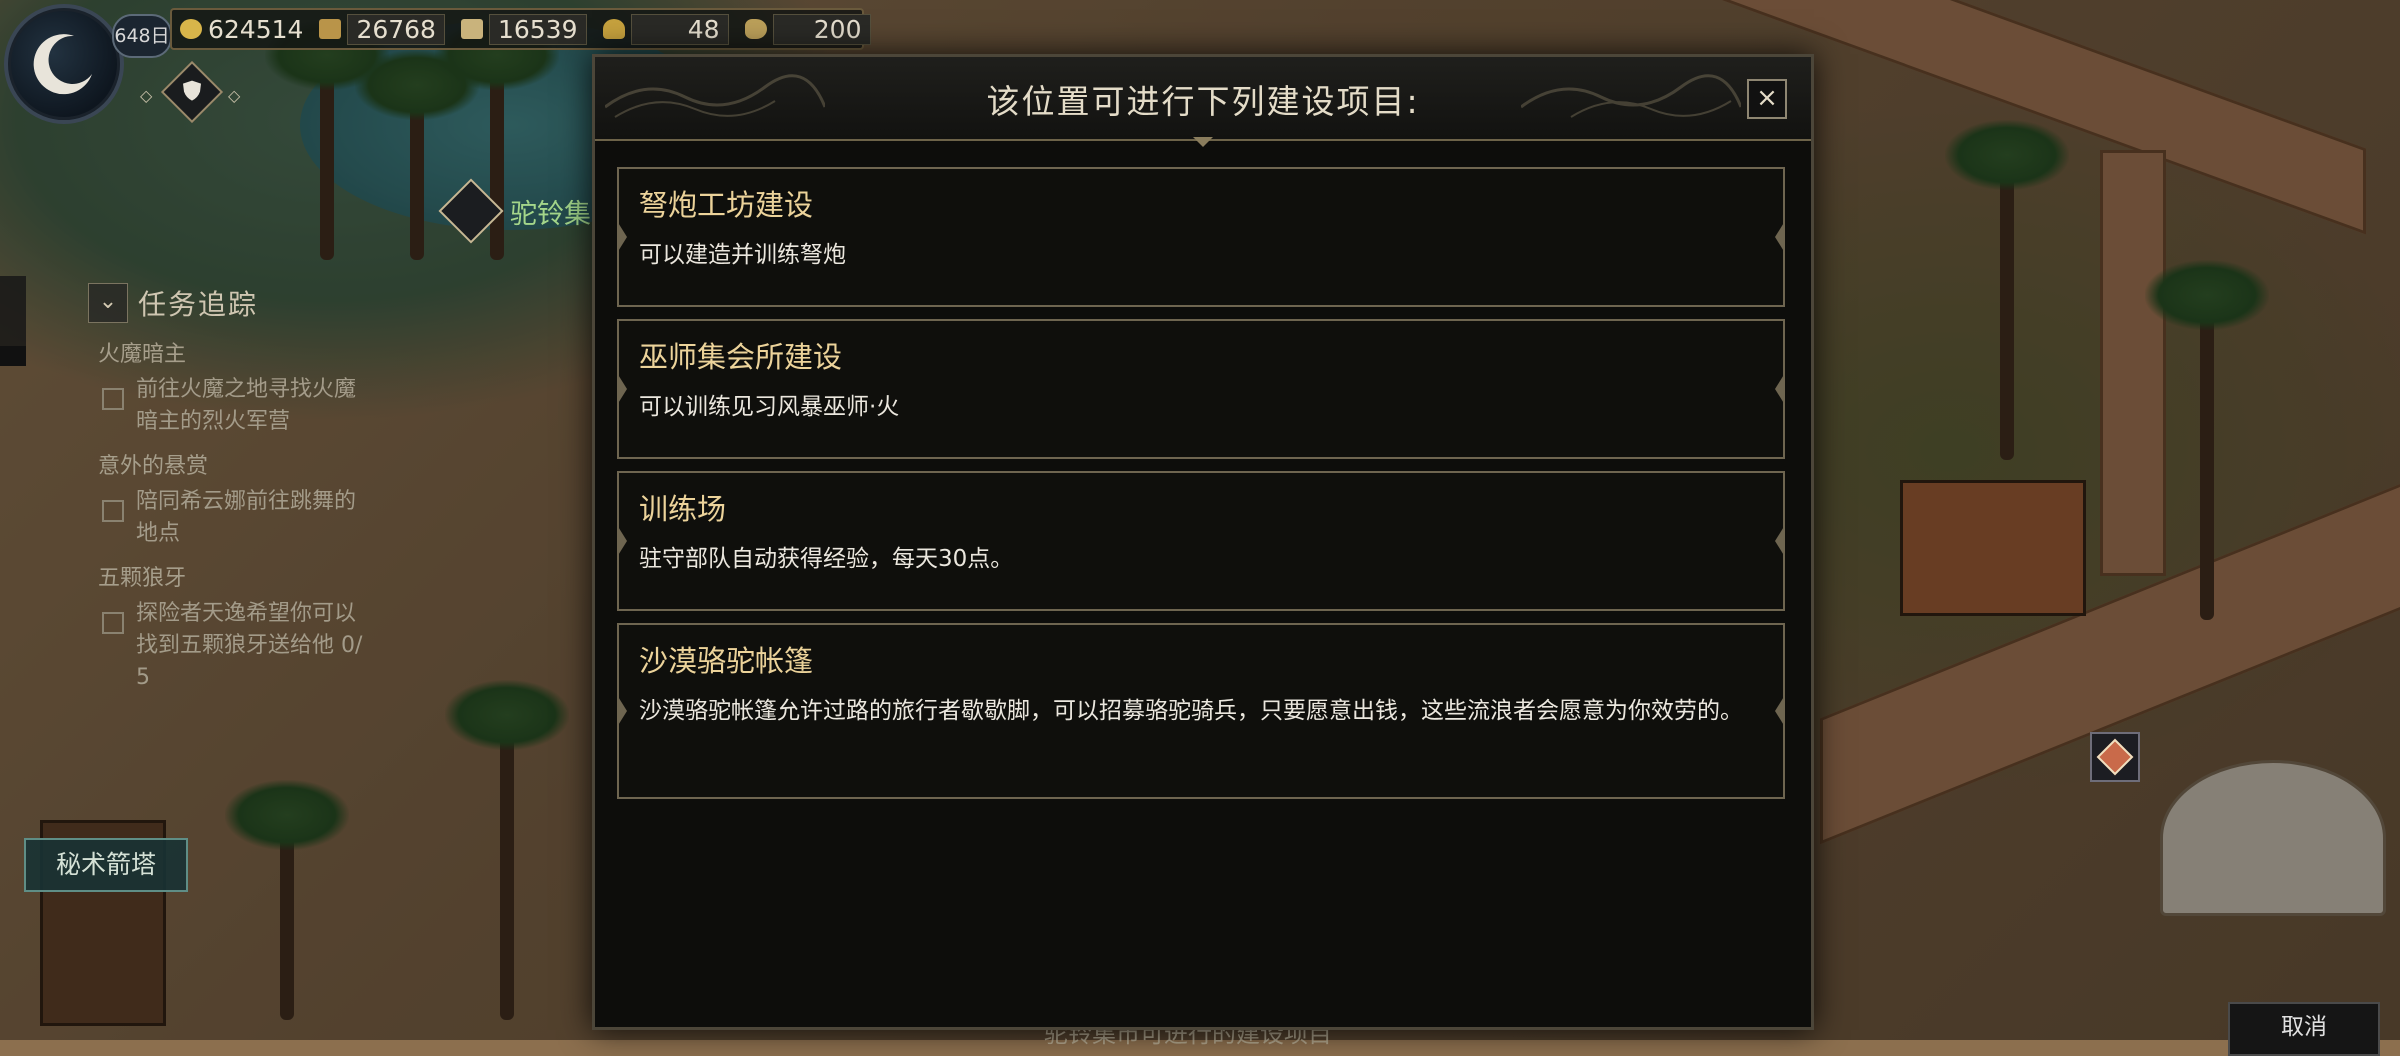 The image size is (2400, 1056). I want to click on build-option-desc: 驻守部队自动获得经验，每天30点。, so click(826, 559).